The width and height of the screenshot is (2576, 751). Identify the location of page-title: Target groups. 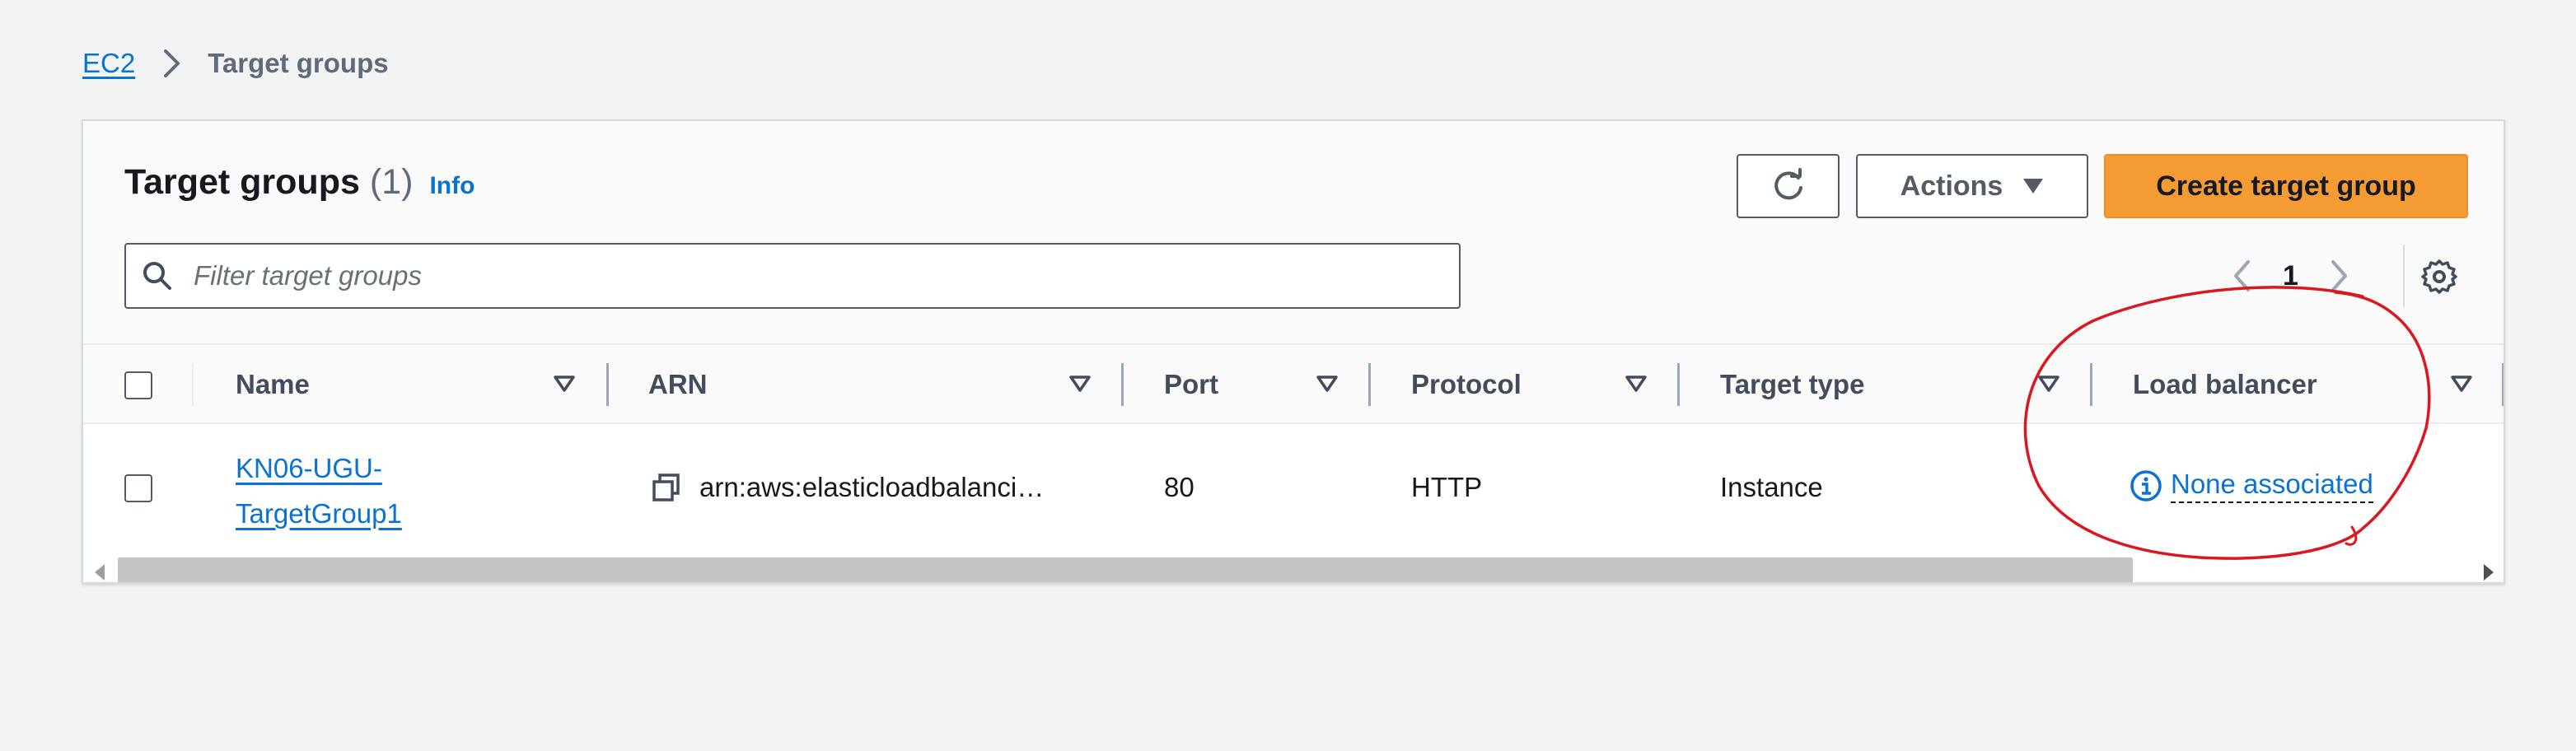
(242, 182).